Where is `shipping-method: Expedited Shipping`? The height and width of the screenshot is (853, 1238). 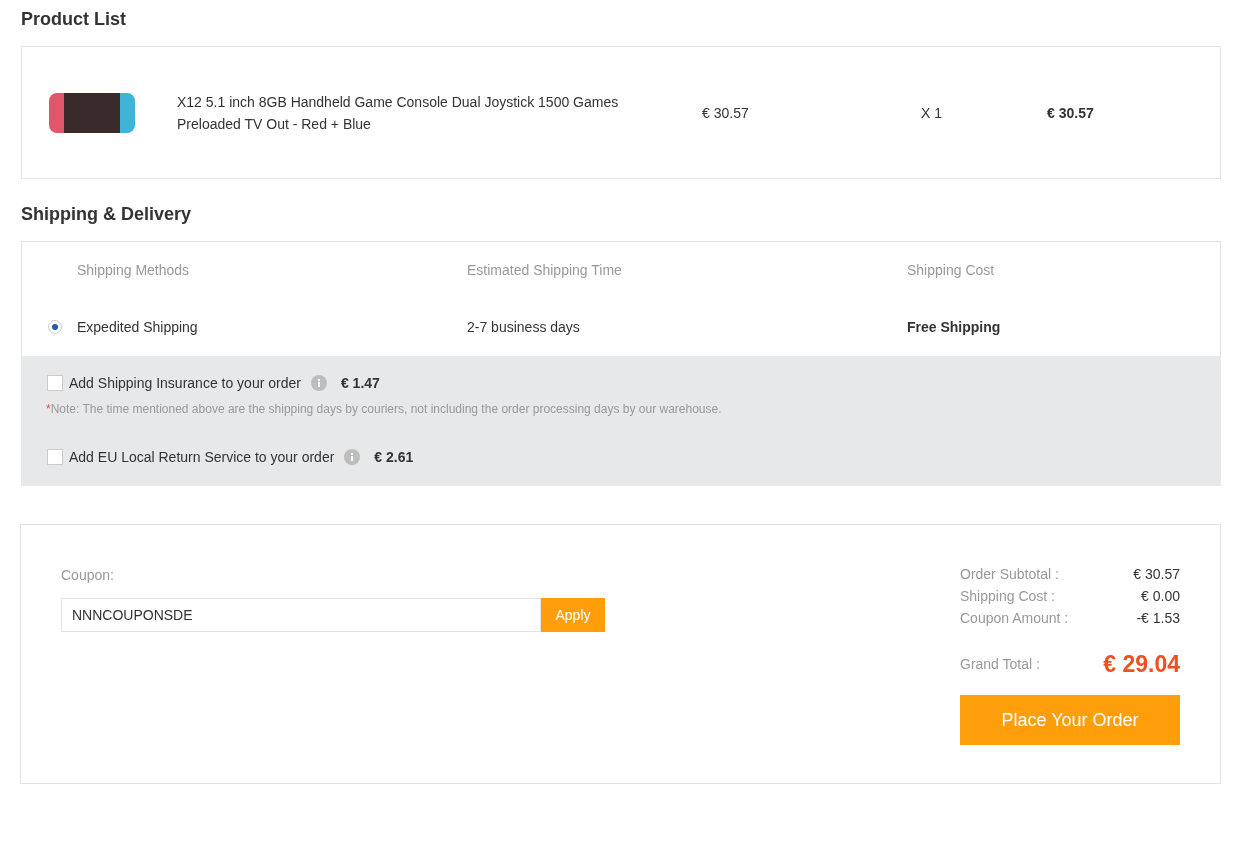
shipping-method: Expedited Shipping is located at coordinates (137, 327).